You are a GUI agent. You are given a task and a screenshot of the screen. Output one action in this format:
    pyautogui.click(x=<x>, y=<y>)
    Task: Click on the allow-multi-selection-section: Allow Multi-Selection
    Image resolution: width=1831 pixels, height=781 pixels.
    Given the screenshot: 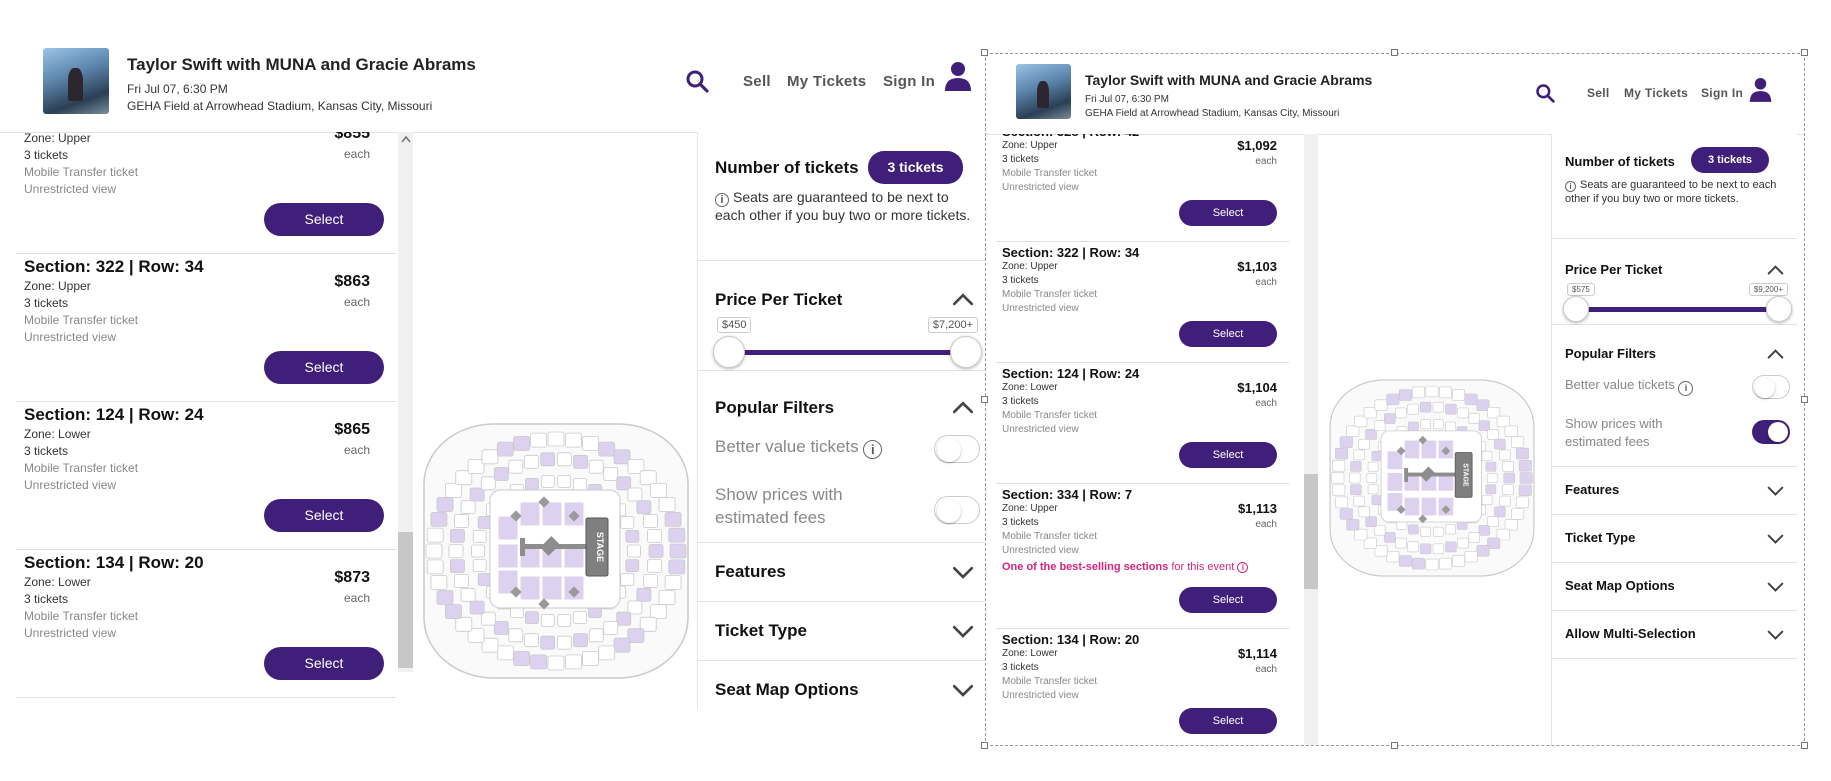 What is the action you would take?
    pyautogui.click(x=1674, y=634)
    